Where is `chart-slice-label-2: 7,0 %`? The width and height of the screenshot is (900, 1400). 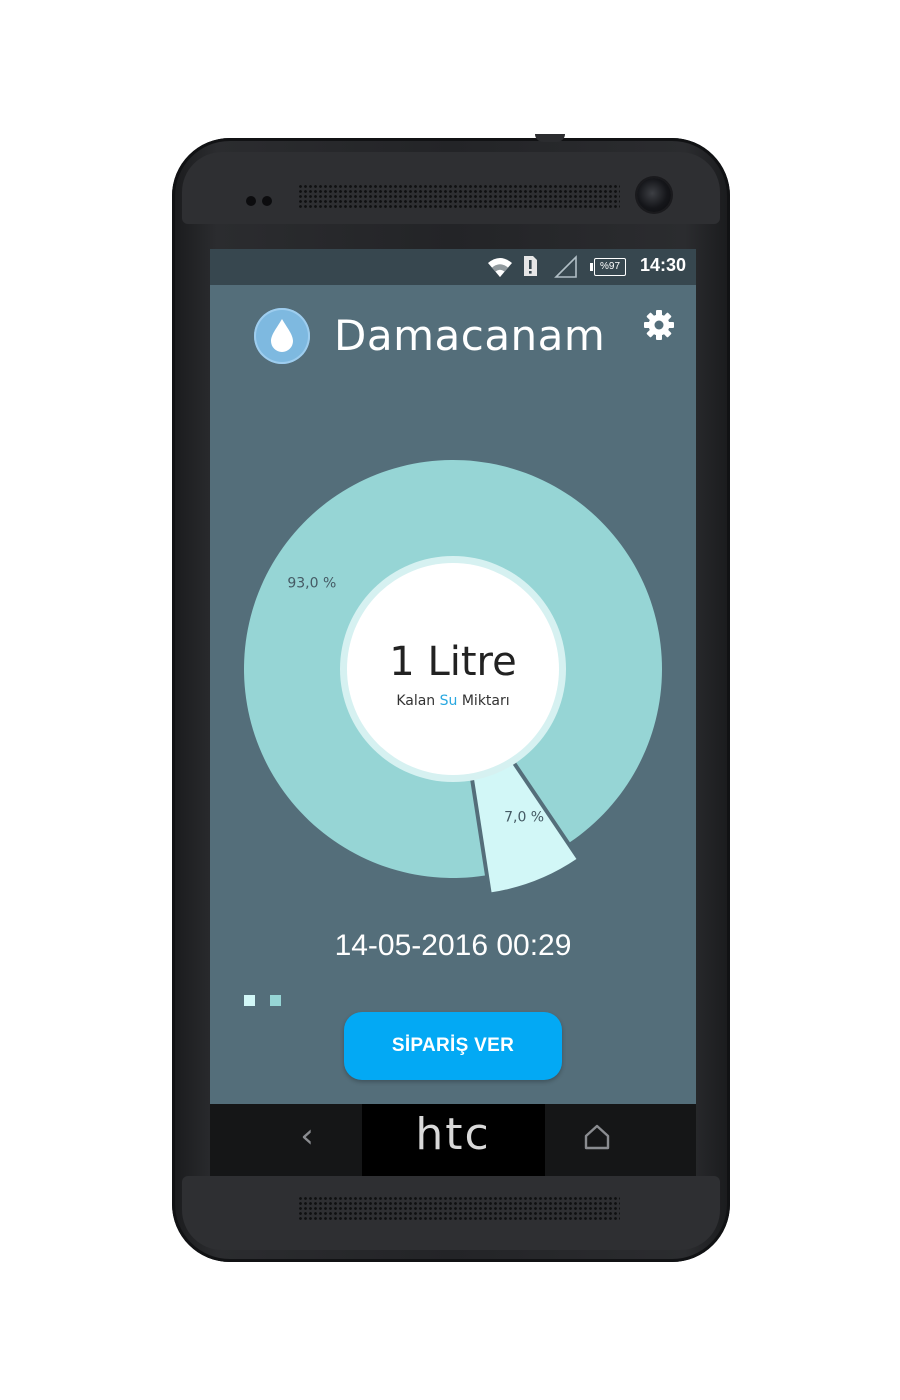
chart-slice-label-2: 7,0 % is located at coordinates (524, 818).